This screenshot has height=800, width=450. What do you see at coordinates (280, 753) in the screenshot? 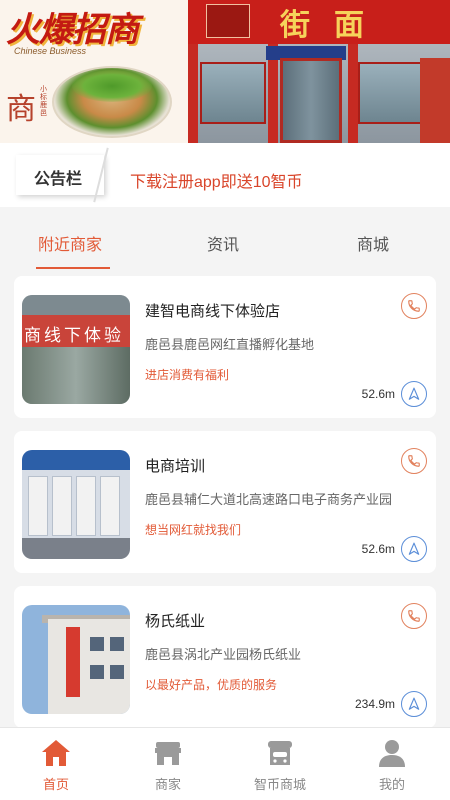
I see `mall-icon` at bounding box center [280, 753].